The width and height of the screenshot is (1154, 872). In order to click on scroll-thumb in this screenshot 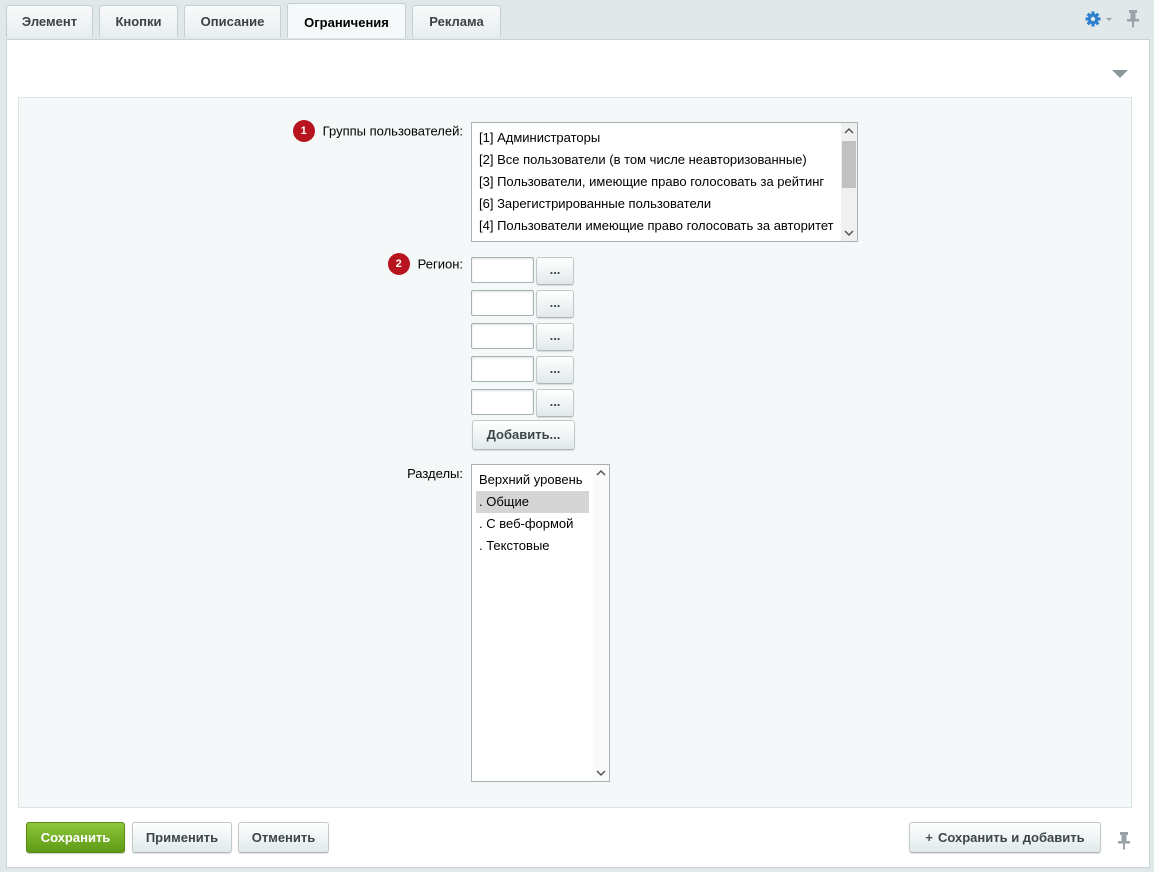, I will do `click(849, 164)`.